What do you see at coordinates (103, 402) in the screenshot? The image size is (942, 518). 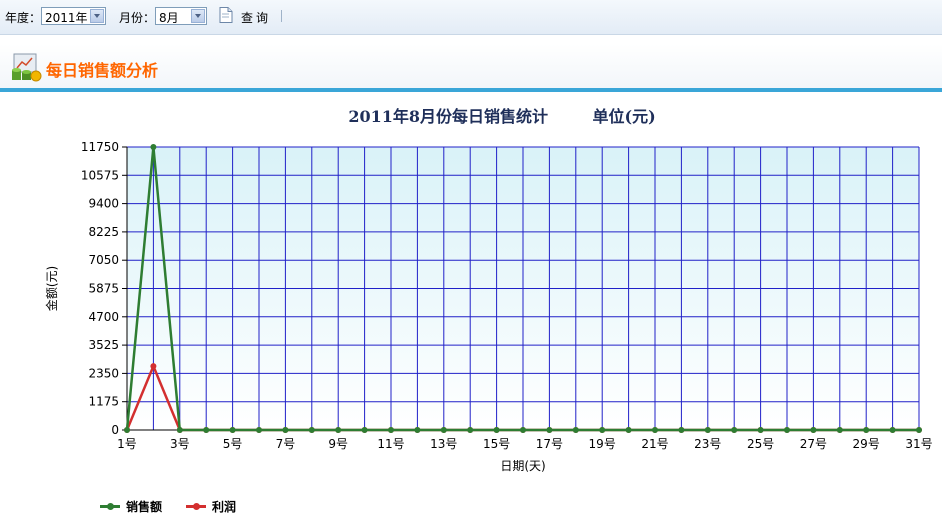 I see `y-tick-label: 1175` at bounding box center [103, 402].